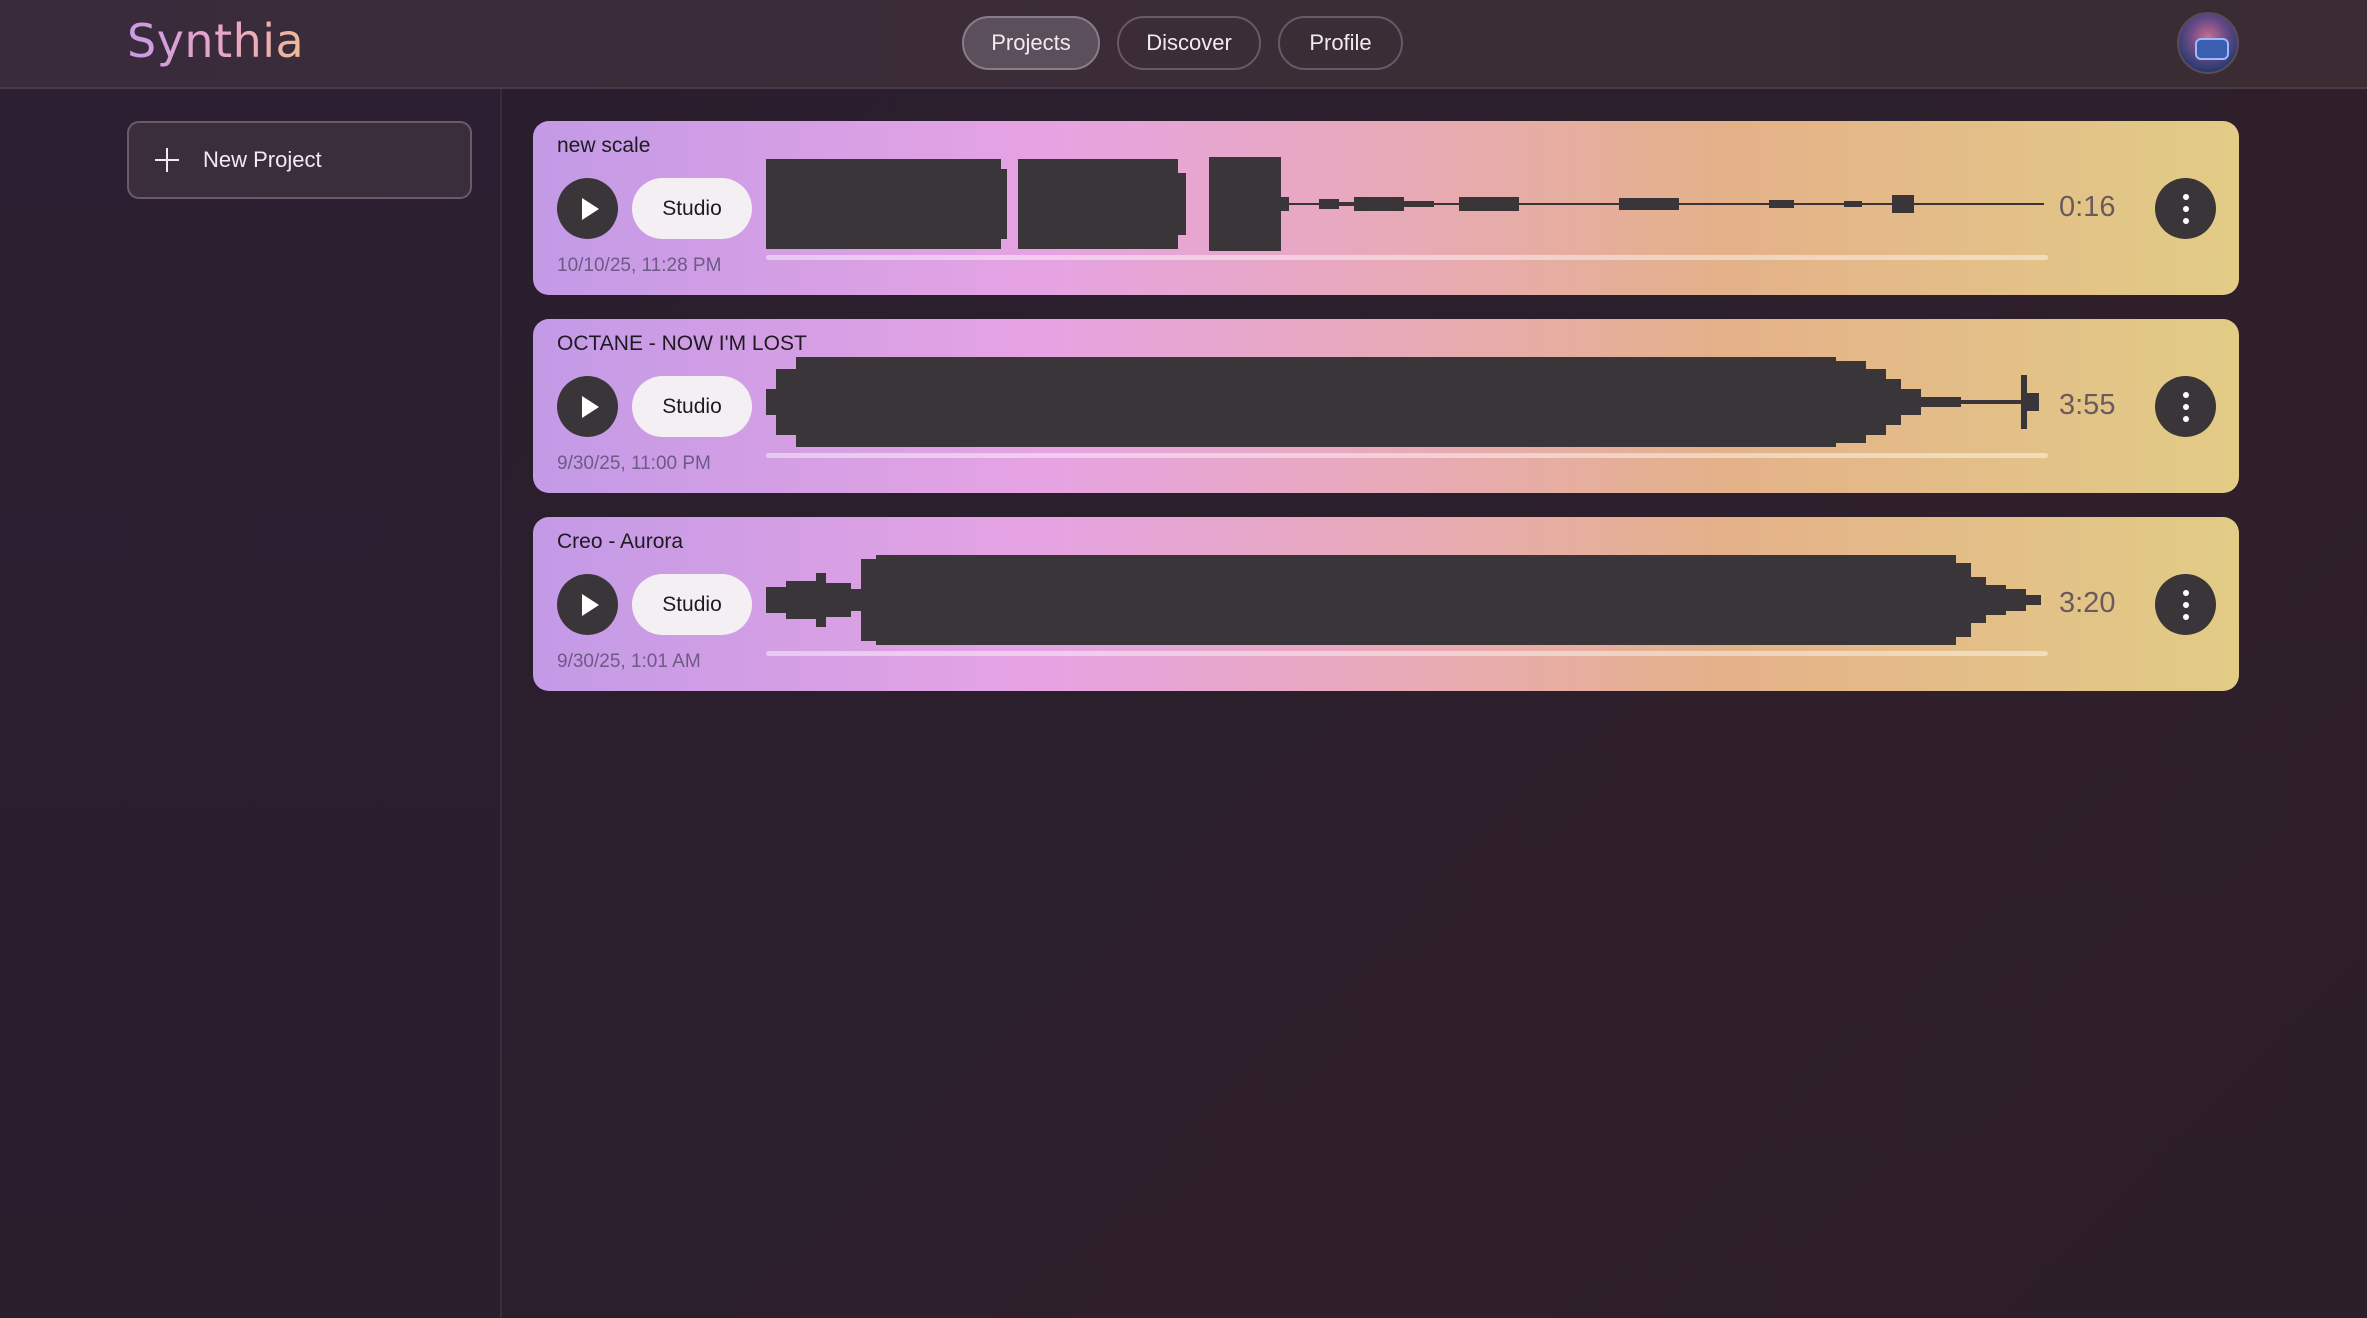 The width and height of the screenshot is (2367, 1318). I want to click on project-title: new scale, so click(604, 145).